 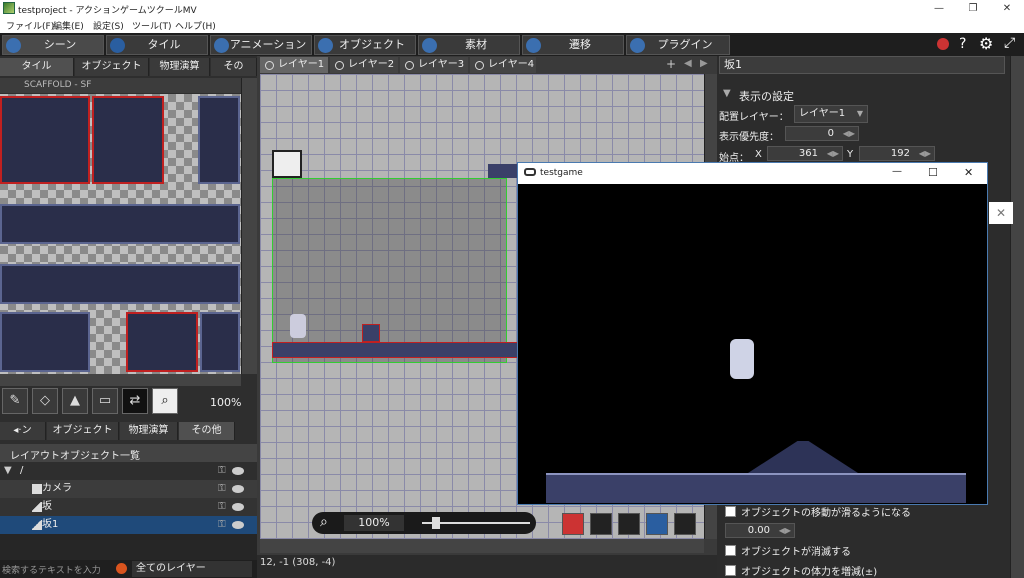 What do you see at coordinates (831, 114) in the screenshot?
I see `layer-select: レイヤー1 ▼` at bounding box center [831, 114].